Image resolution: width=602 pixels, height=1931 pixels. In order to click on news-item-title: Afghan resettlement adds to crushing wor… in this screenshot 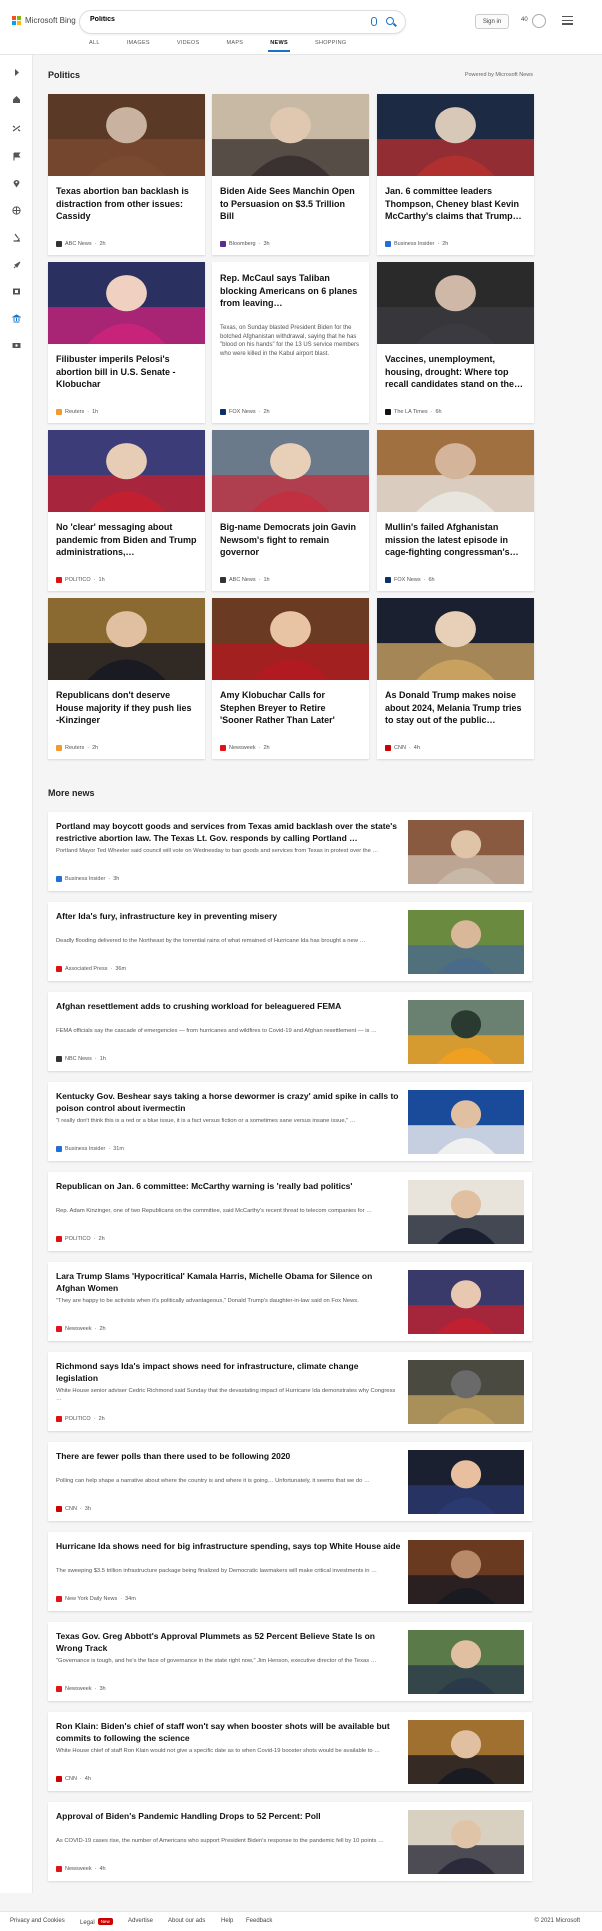, I will do `click(228, 1007)`.